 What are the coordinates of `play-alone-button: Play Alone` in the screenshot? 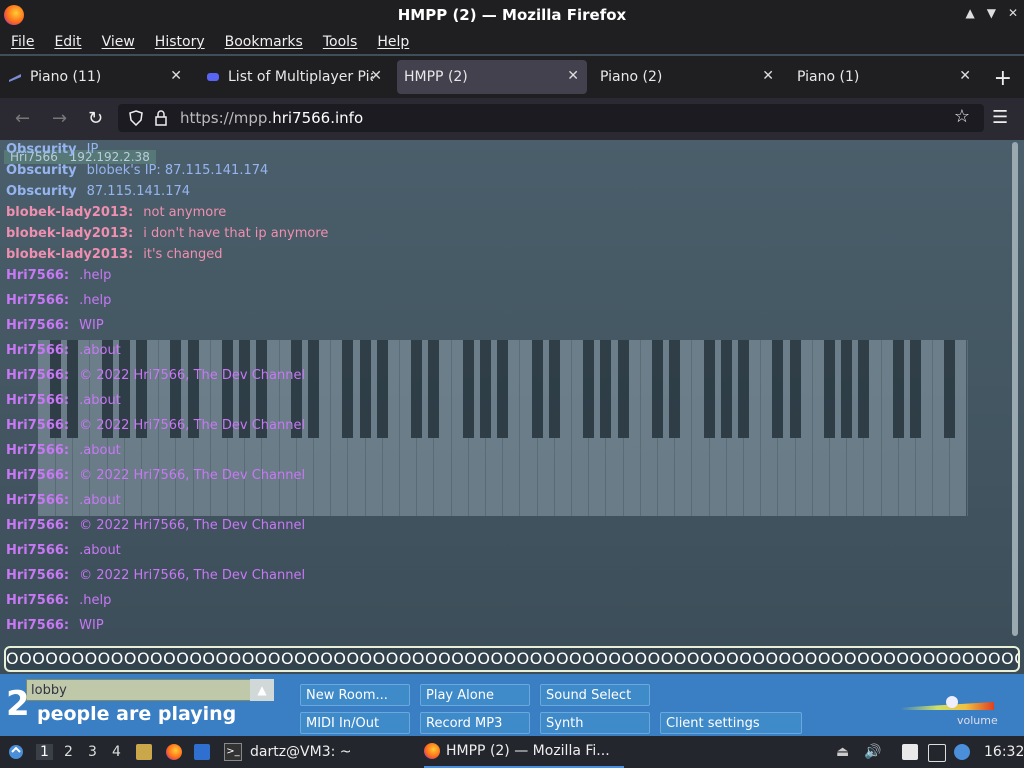 It's located at (475, 695).